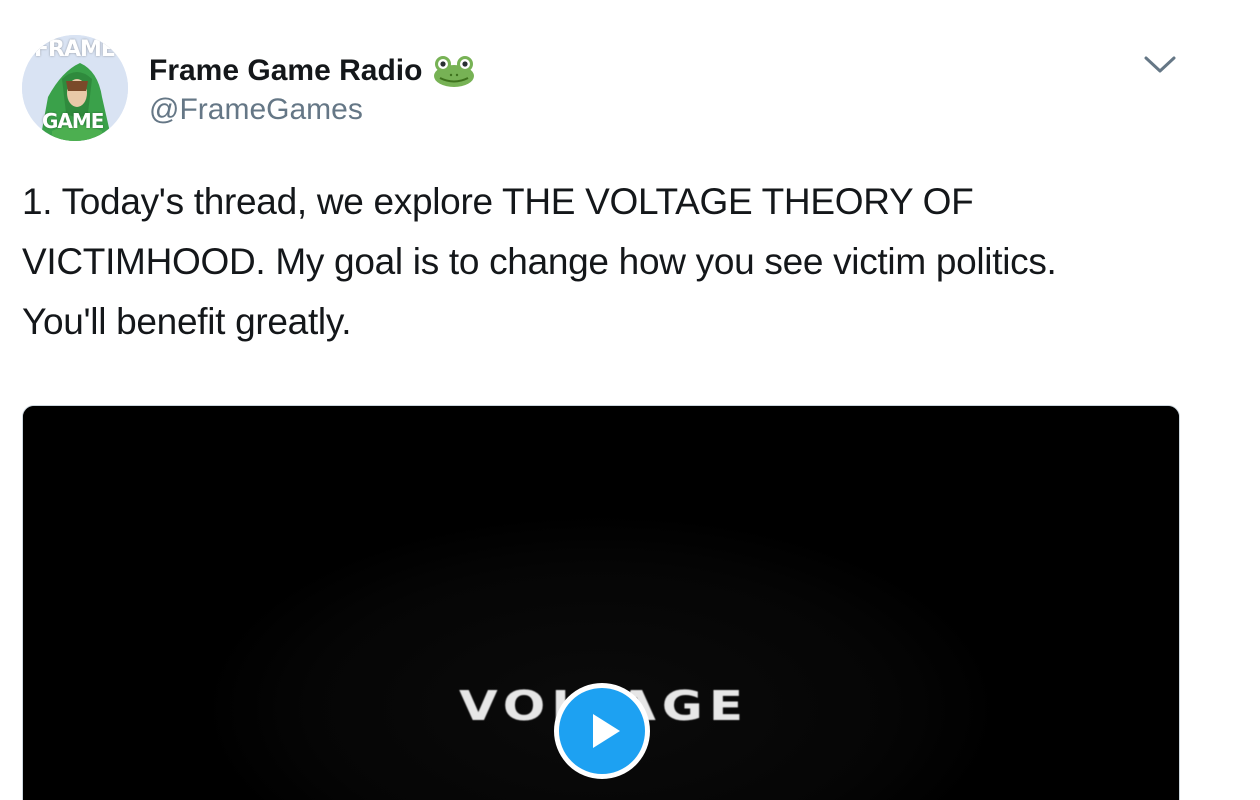 This screenshot has height=800, width=1260. What do you see at coordinates (454, 71) in the screenshot?
I see `frog-icon` at bounding box center [454, 71].